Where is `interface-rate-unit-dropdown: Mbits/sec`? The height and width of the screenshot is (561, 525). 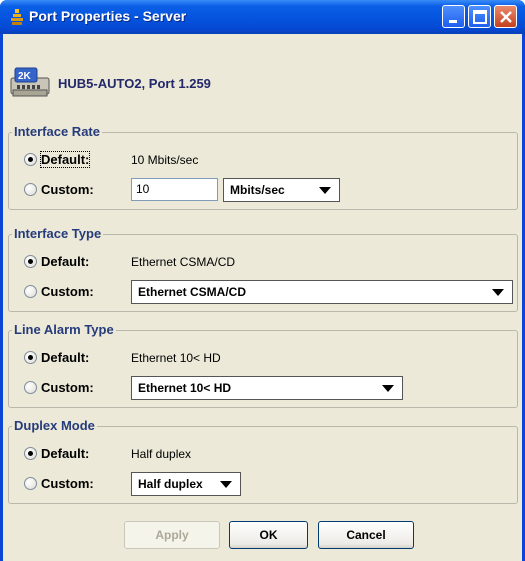 interface-rate-unit-dropdown: Mbits/sec is located at coordinates (281, 190).